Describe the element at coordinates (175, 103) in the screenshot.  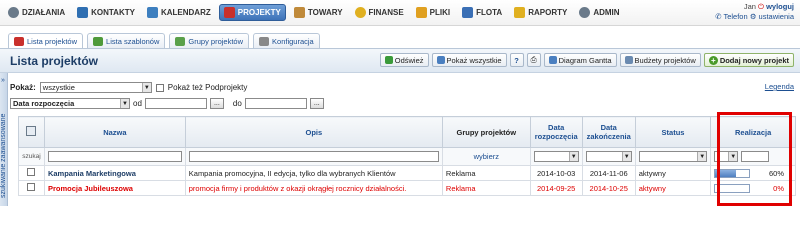
I see `date-from-input` at that location.